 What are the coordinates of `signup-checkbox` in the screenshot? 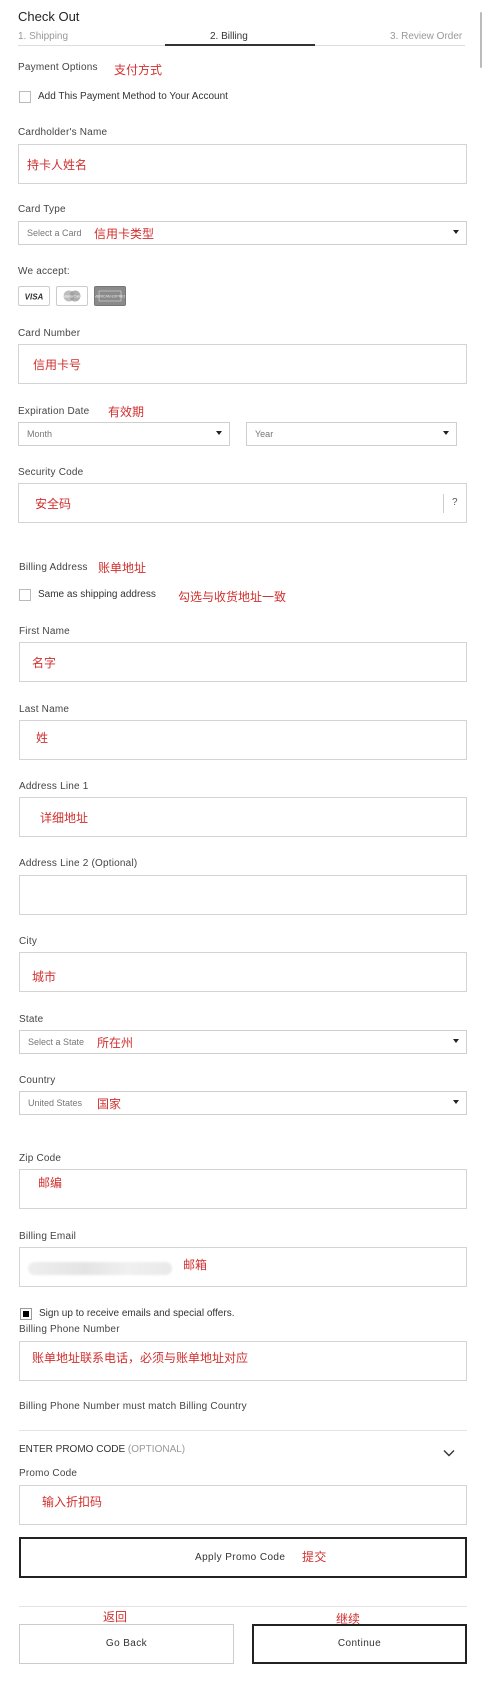 It's located at (26, 1314).